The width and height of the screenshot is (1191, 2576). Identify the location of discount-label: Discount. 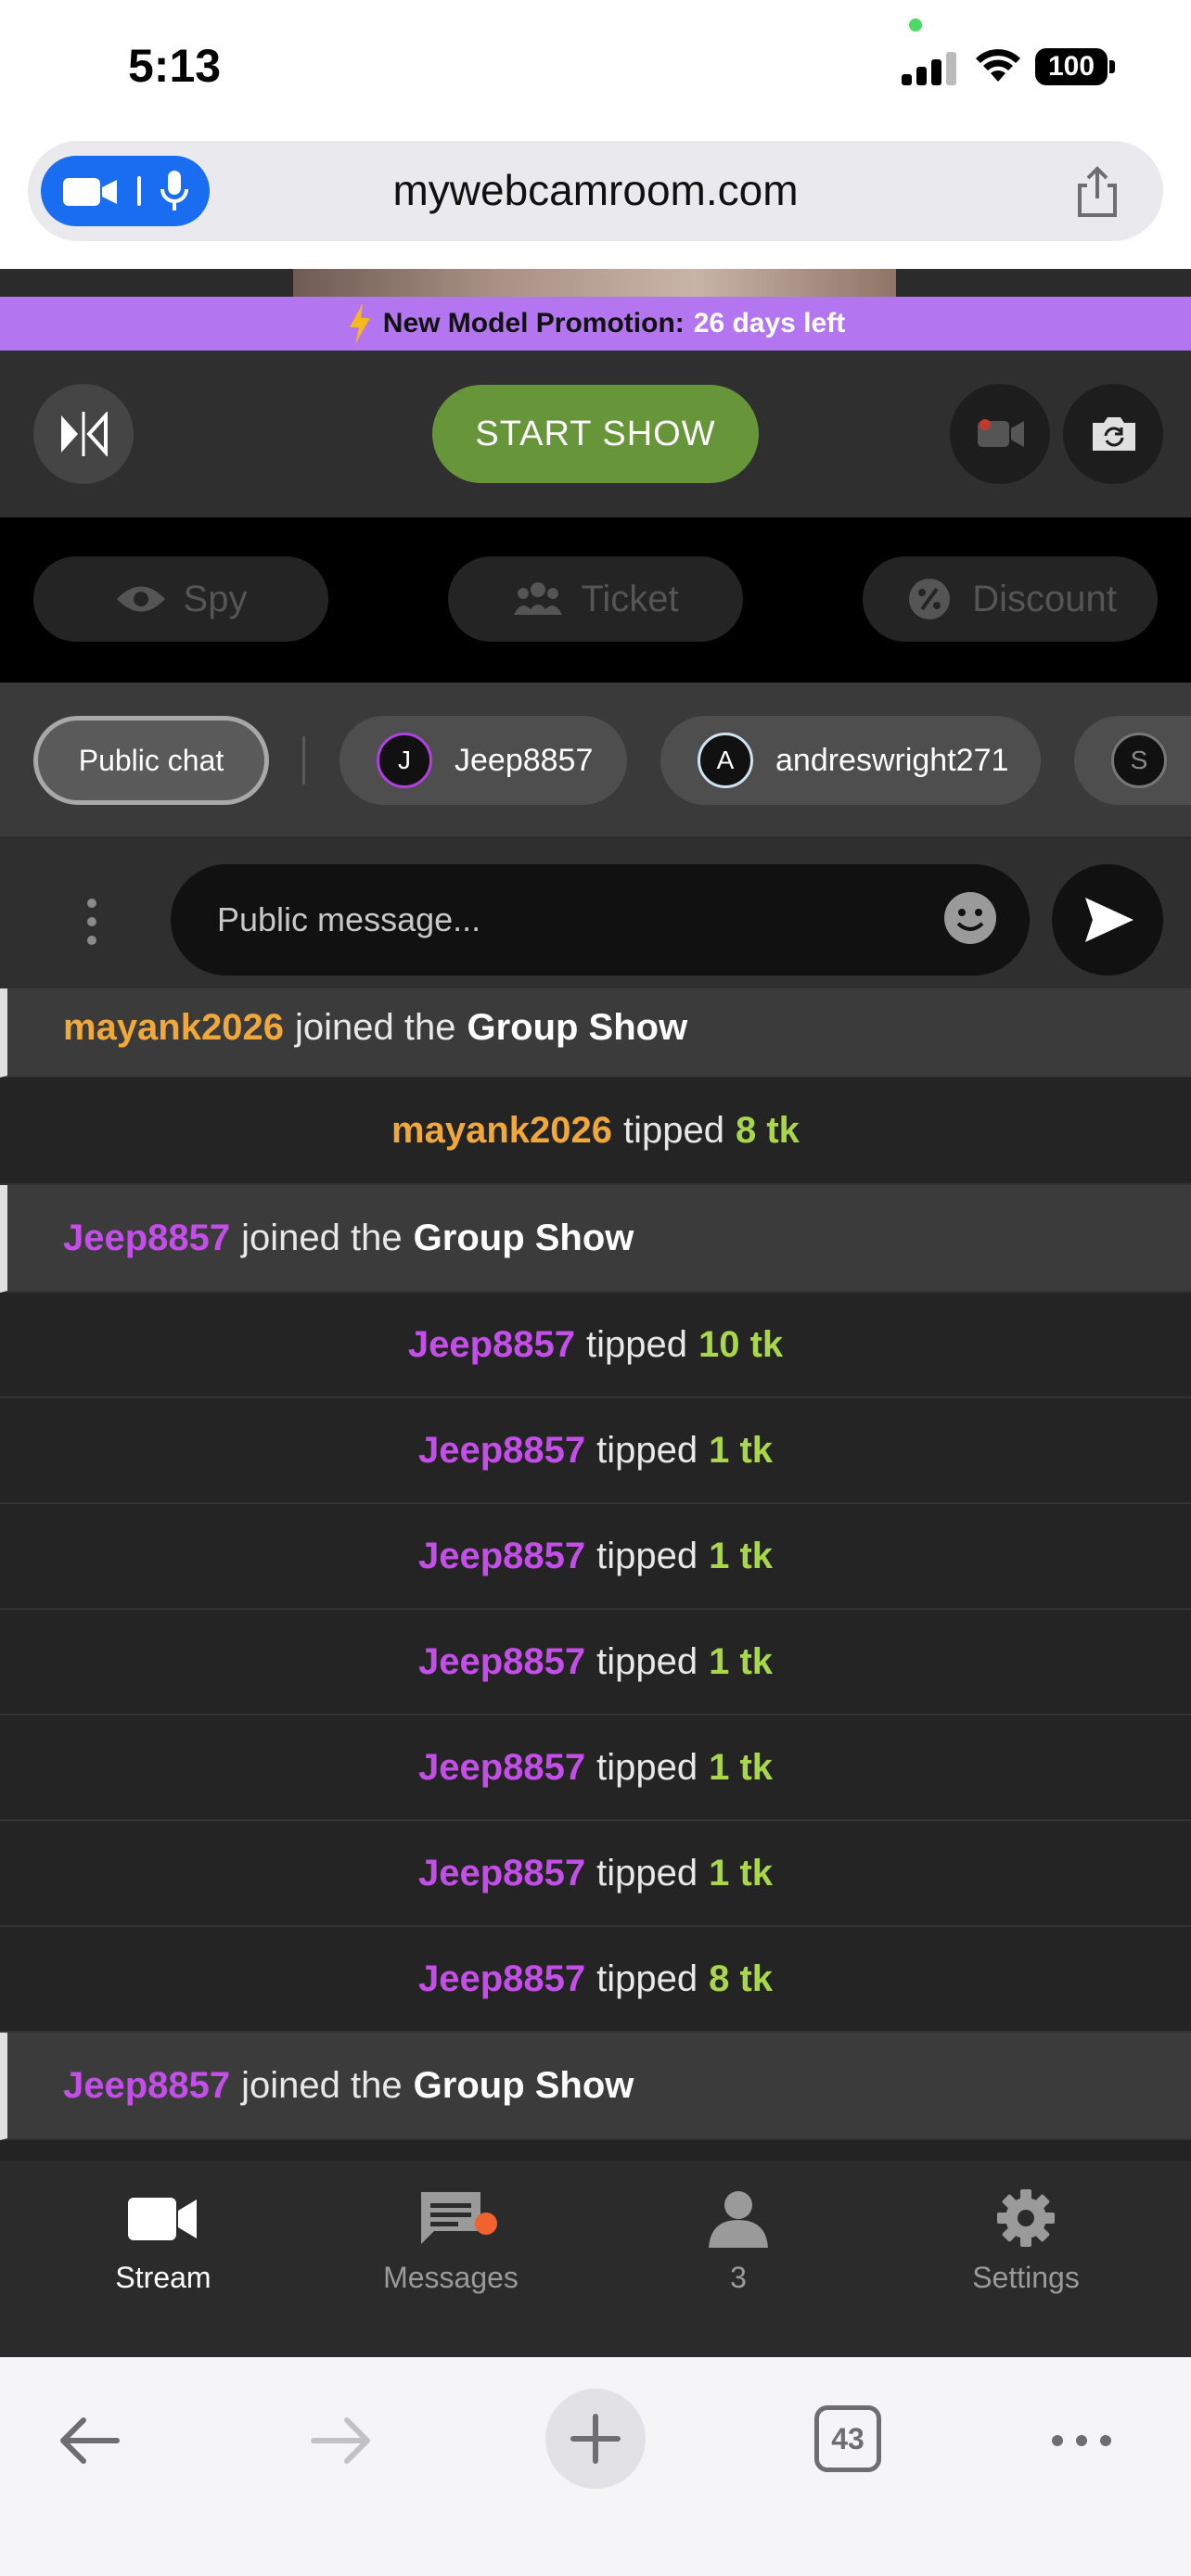
(1044, 598).